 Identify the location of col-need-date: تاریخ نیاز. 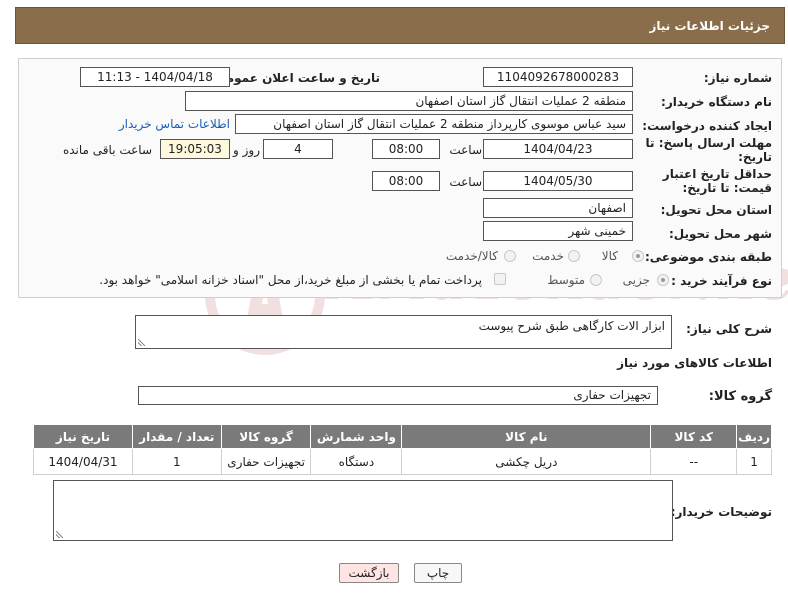
(83, 436).